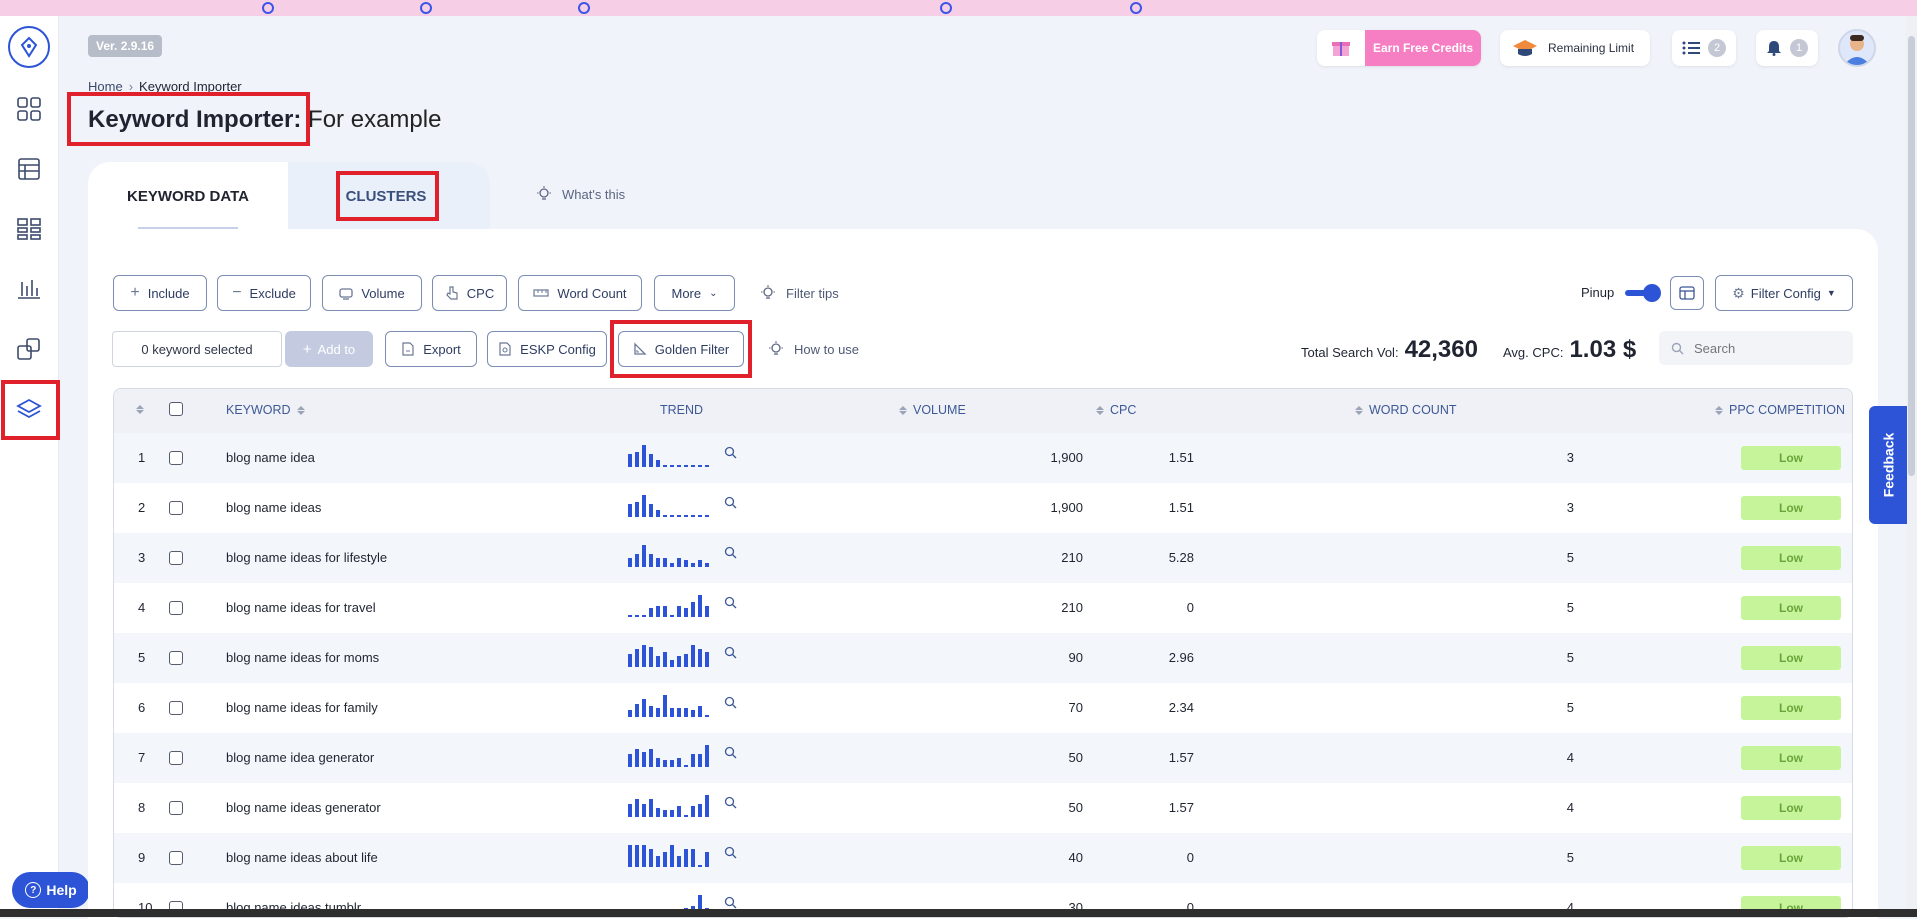 Image resolution: width=1917 pixels, height=919 pixels. I want to click on header-ppc-competition: PPC COMPETITION, so click(1780, 410).